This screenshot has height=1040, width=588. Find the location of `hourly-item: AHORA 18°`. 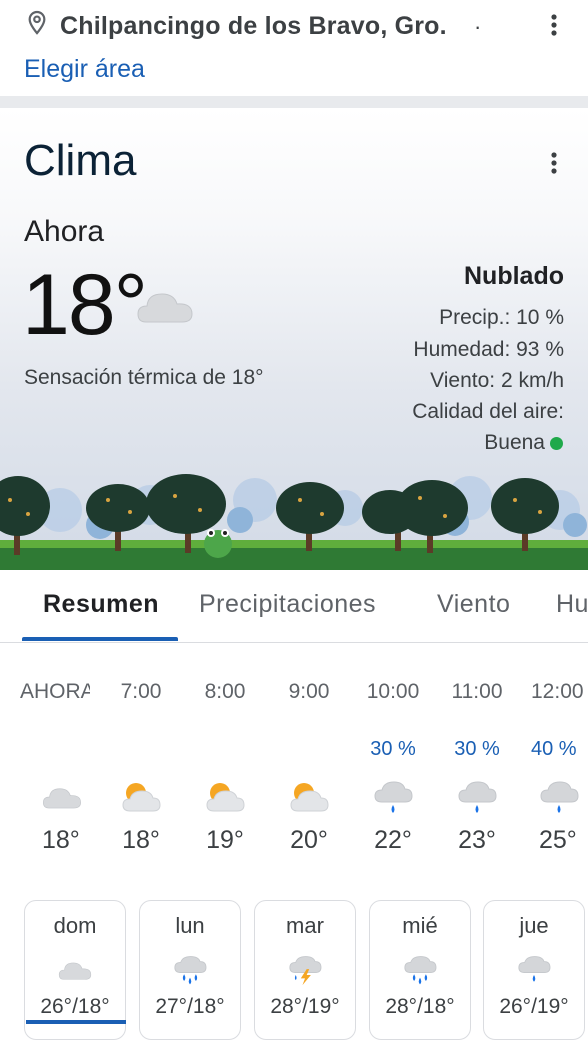

hourly-item: AHORA 18° is located at coordinates (55, 767).